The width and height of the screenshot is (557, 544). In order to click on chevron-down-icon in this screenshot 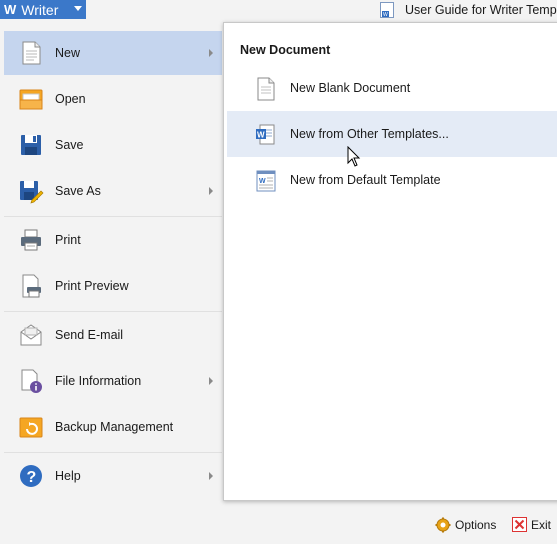, I will do `click(78, 8)`.